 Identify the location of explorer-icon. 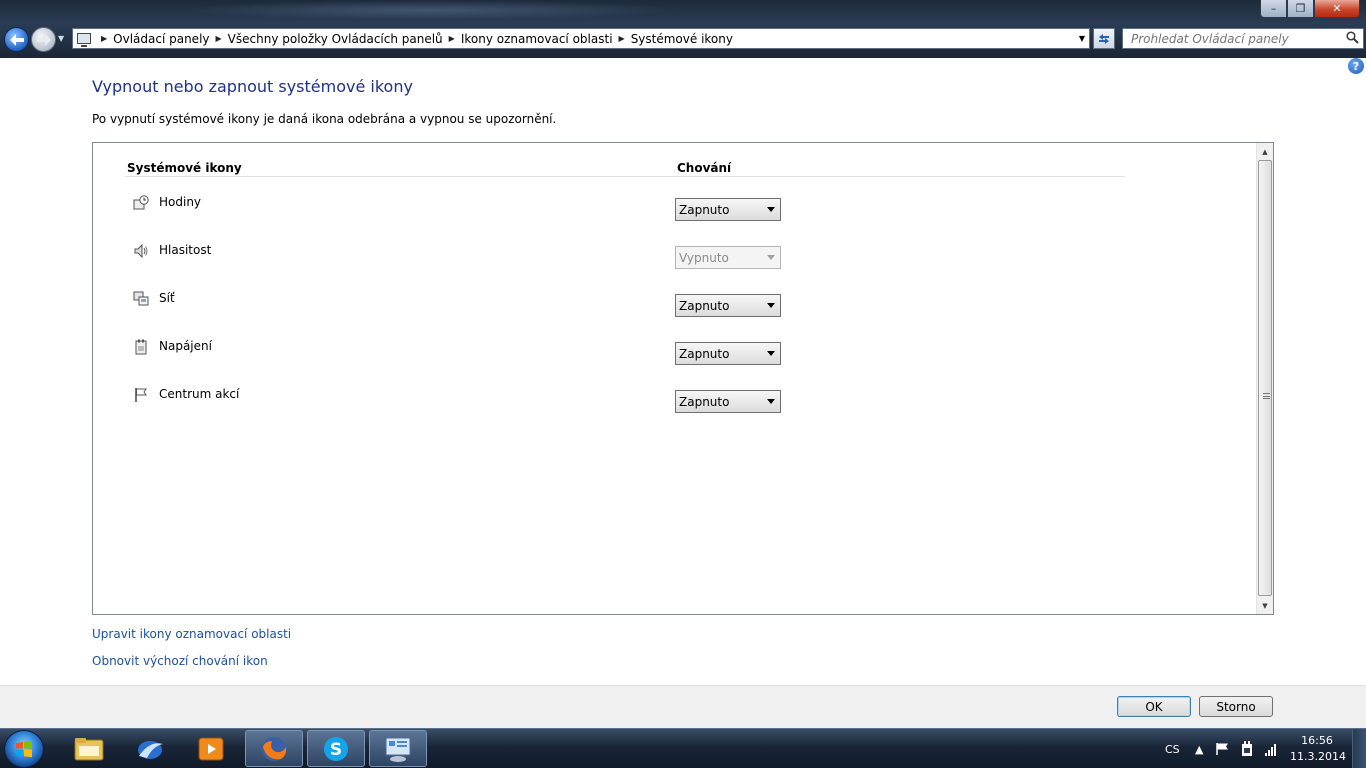
(89, 748).